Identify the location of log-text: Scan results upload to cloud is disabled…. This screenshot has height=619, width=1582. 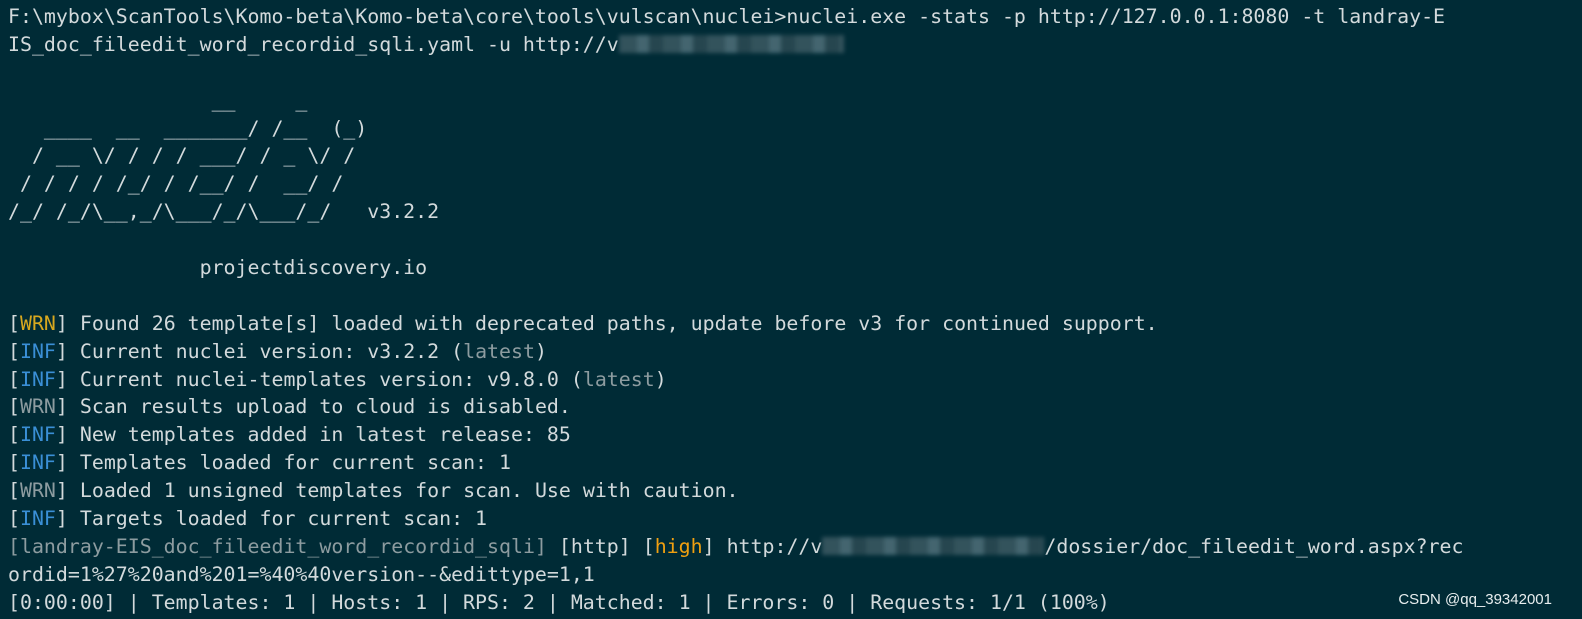
(319, 407).